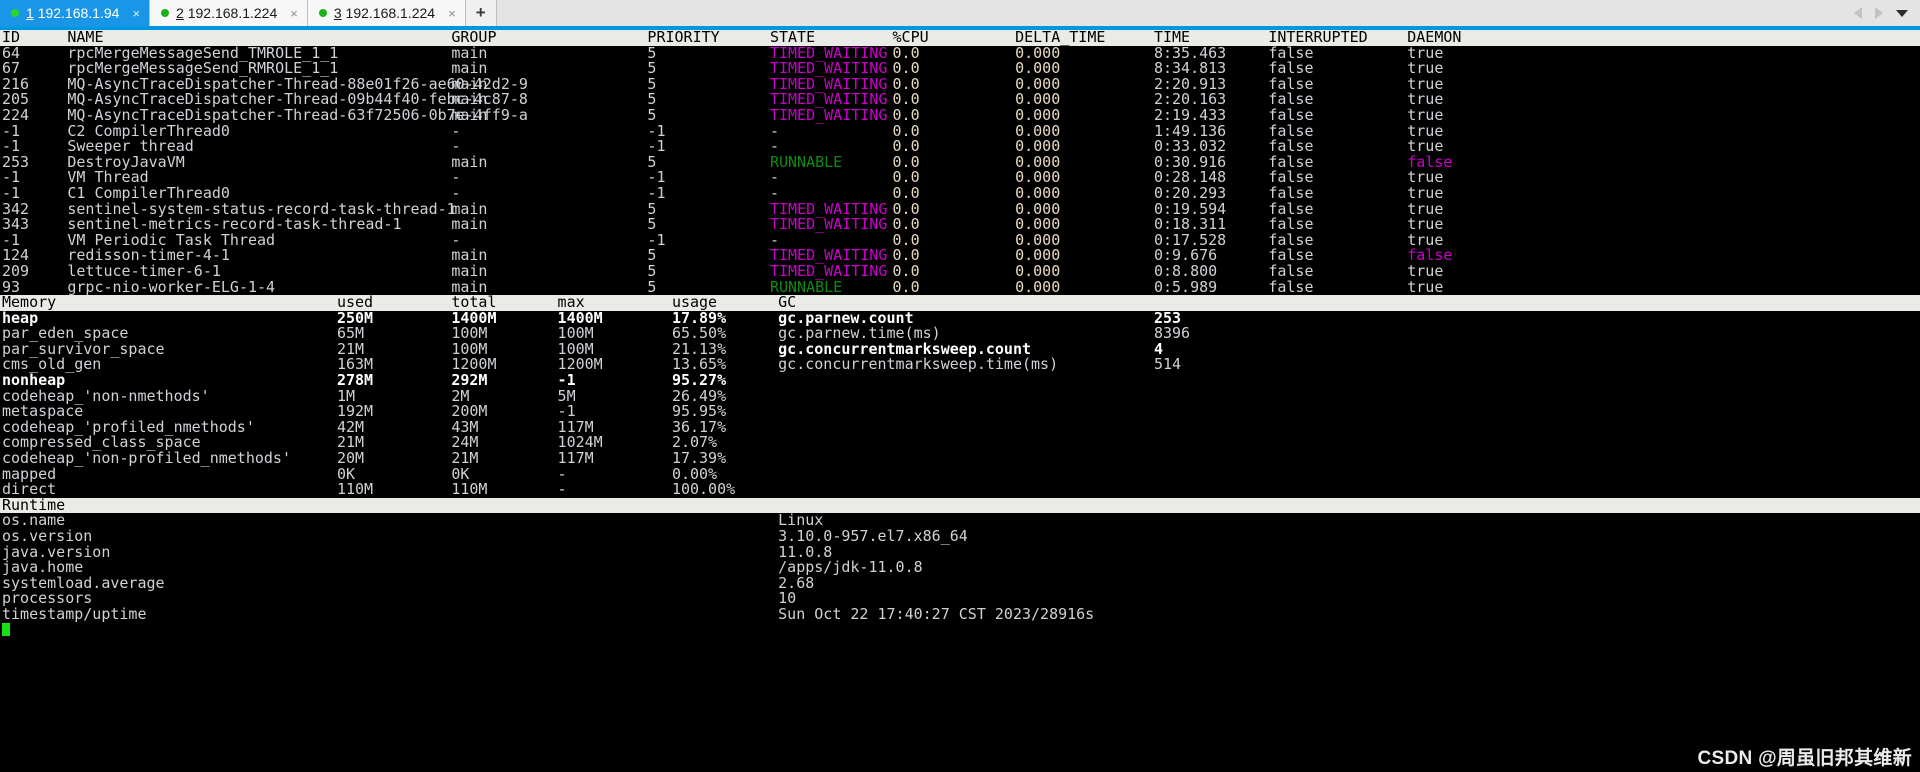 The width and height of the screenshot is (1920, 772). Describe the element at coordinates (136, 13) in the screenshot. I see `tab-close-icon-1: ×` at that location.